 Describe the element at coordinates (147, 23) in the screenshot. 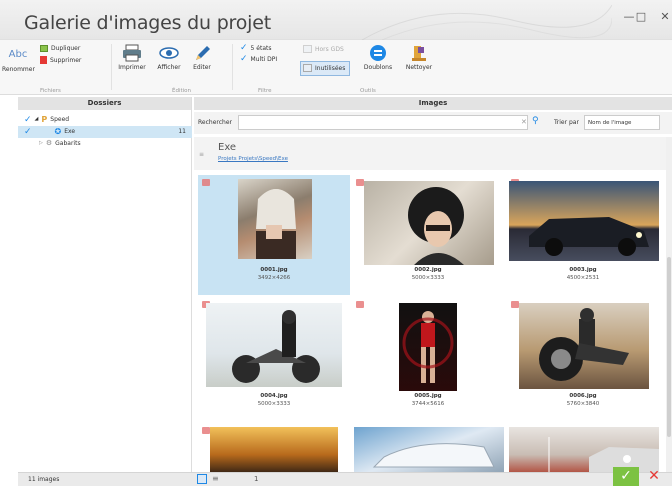

I see `window-title: Galerie d'images du projet` at that location.